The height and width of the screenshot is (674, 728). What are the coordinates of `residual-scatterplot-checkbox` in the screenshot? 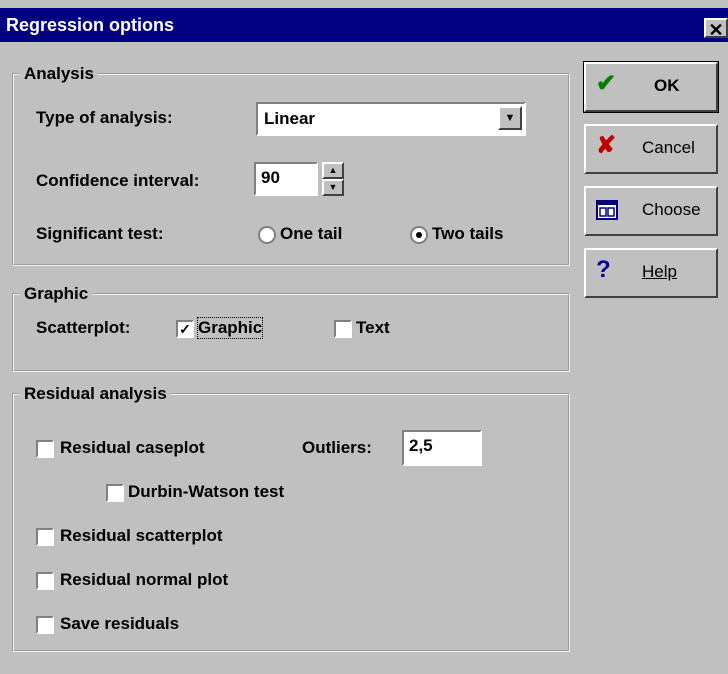 It's located at (45, 537).